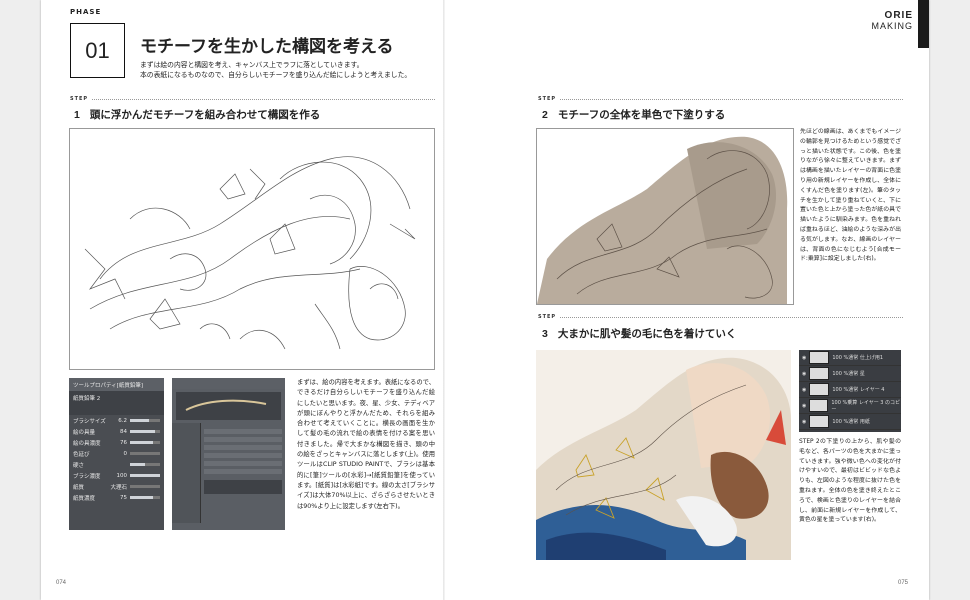 The width and height of the screenshot is (970, 600). Describe the element at coordinates (87, 476) in the screenshot. I see `tool-setting-label: ブラシ濃度` at that location.